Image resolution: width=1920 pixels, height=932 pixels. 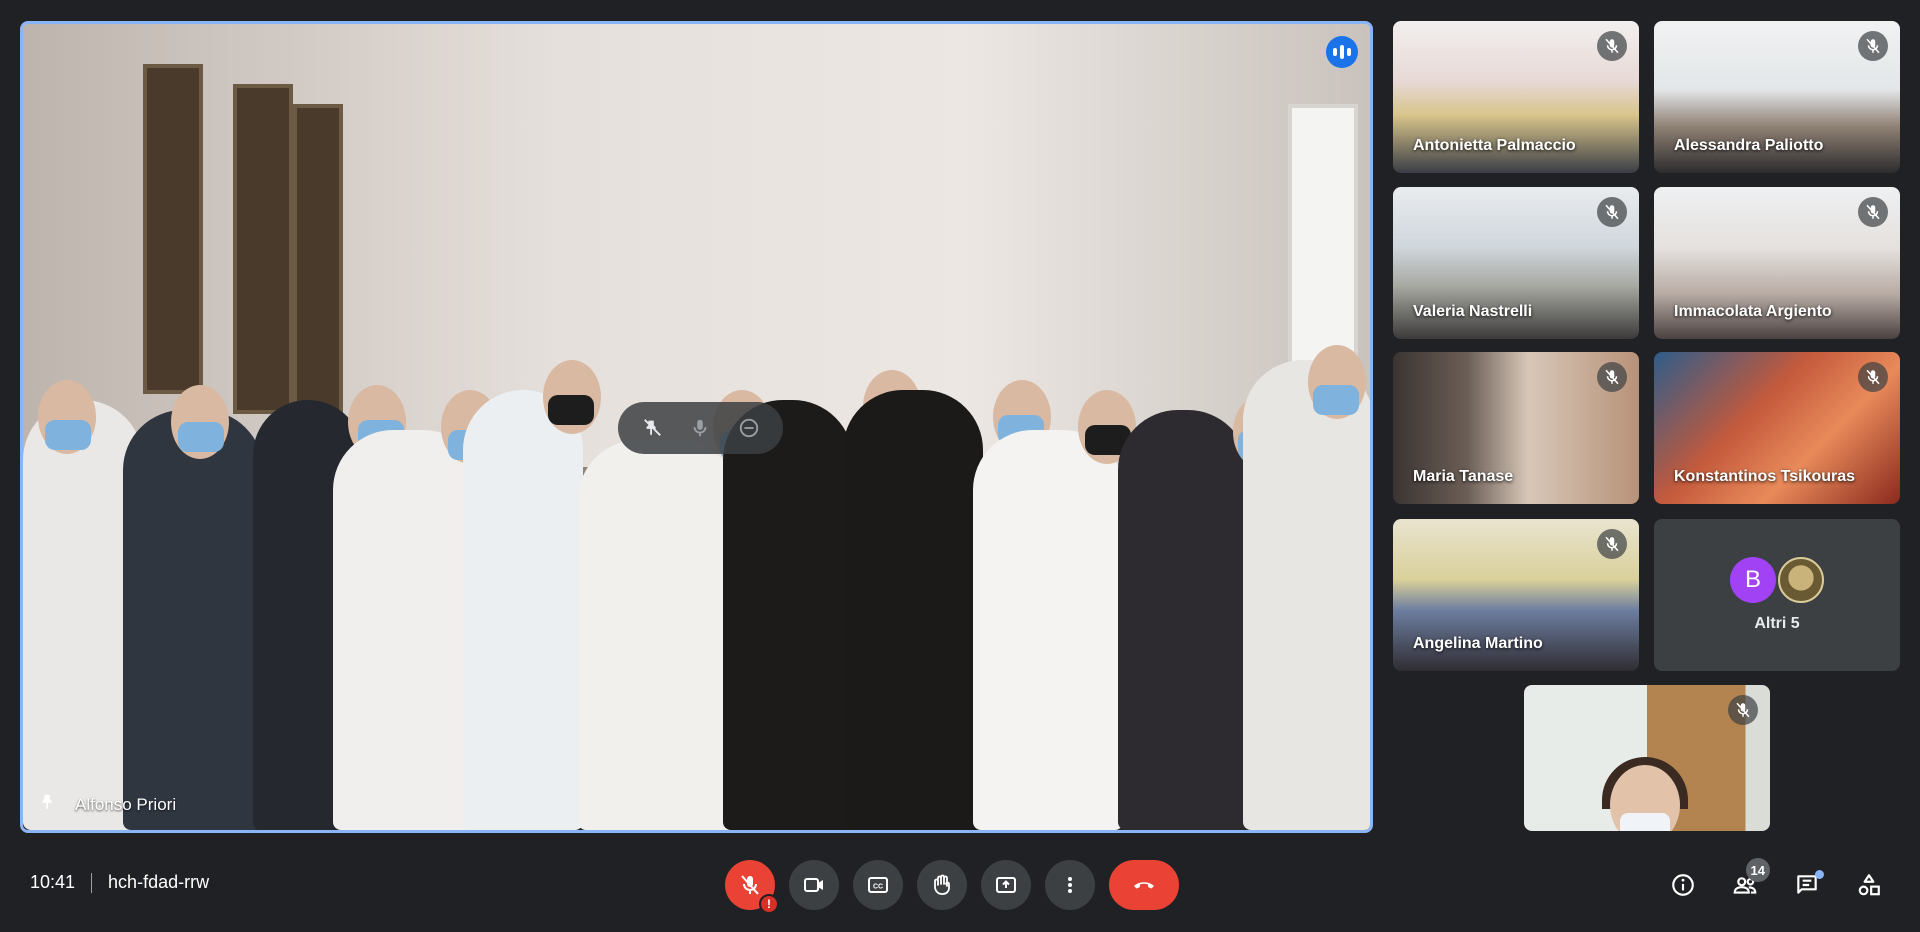 I want to click on participant-name: Maria Tanase, so click(x=1463, y=476).